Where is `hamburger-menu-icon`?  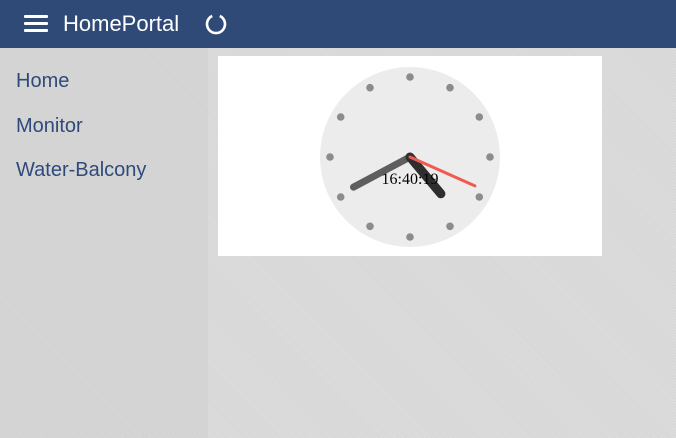
hamburger-menu-icon is located at coordinates (36, 16).